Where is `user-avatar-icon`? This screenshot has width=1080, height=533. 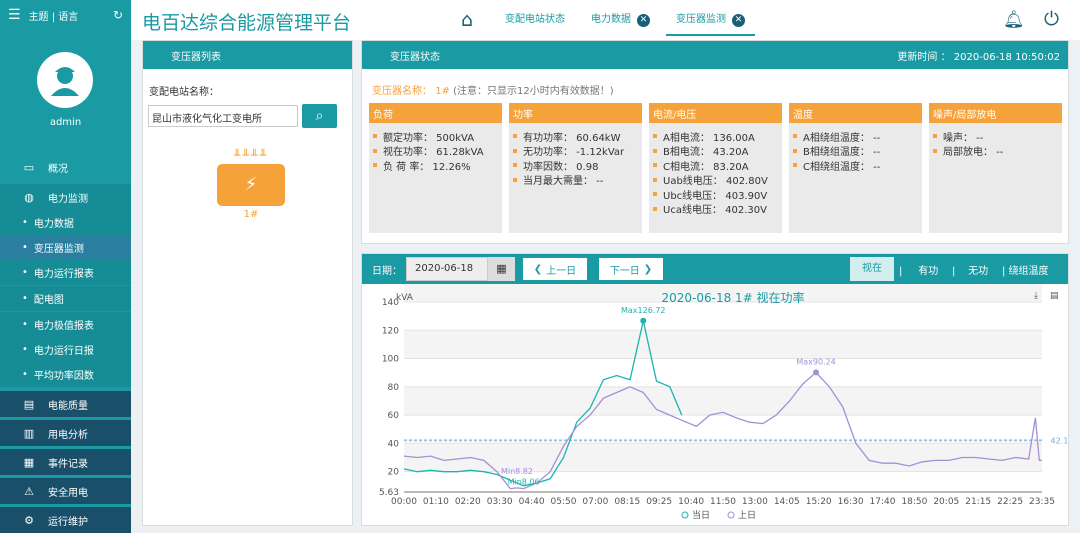
user-avatar-icon is located at coordinates (65, 81).